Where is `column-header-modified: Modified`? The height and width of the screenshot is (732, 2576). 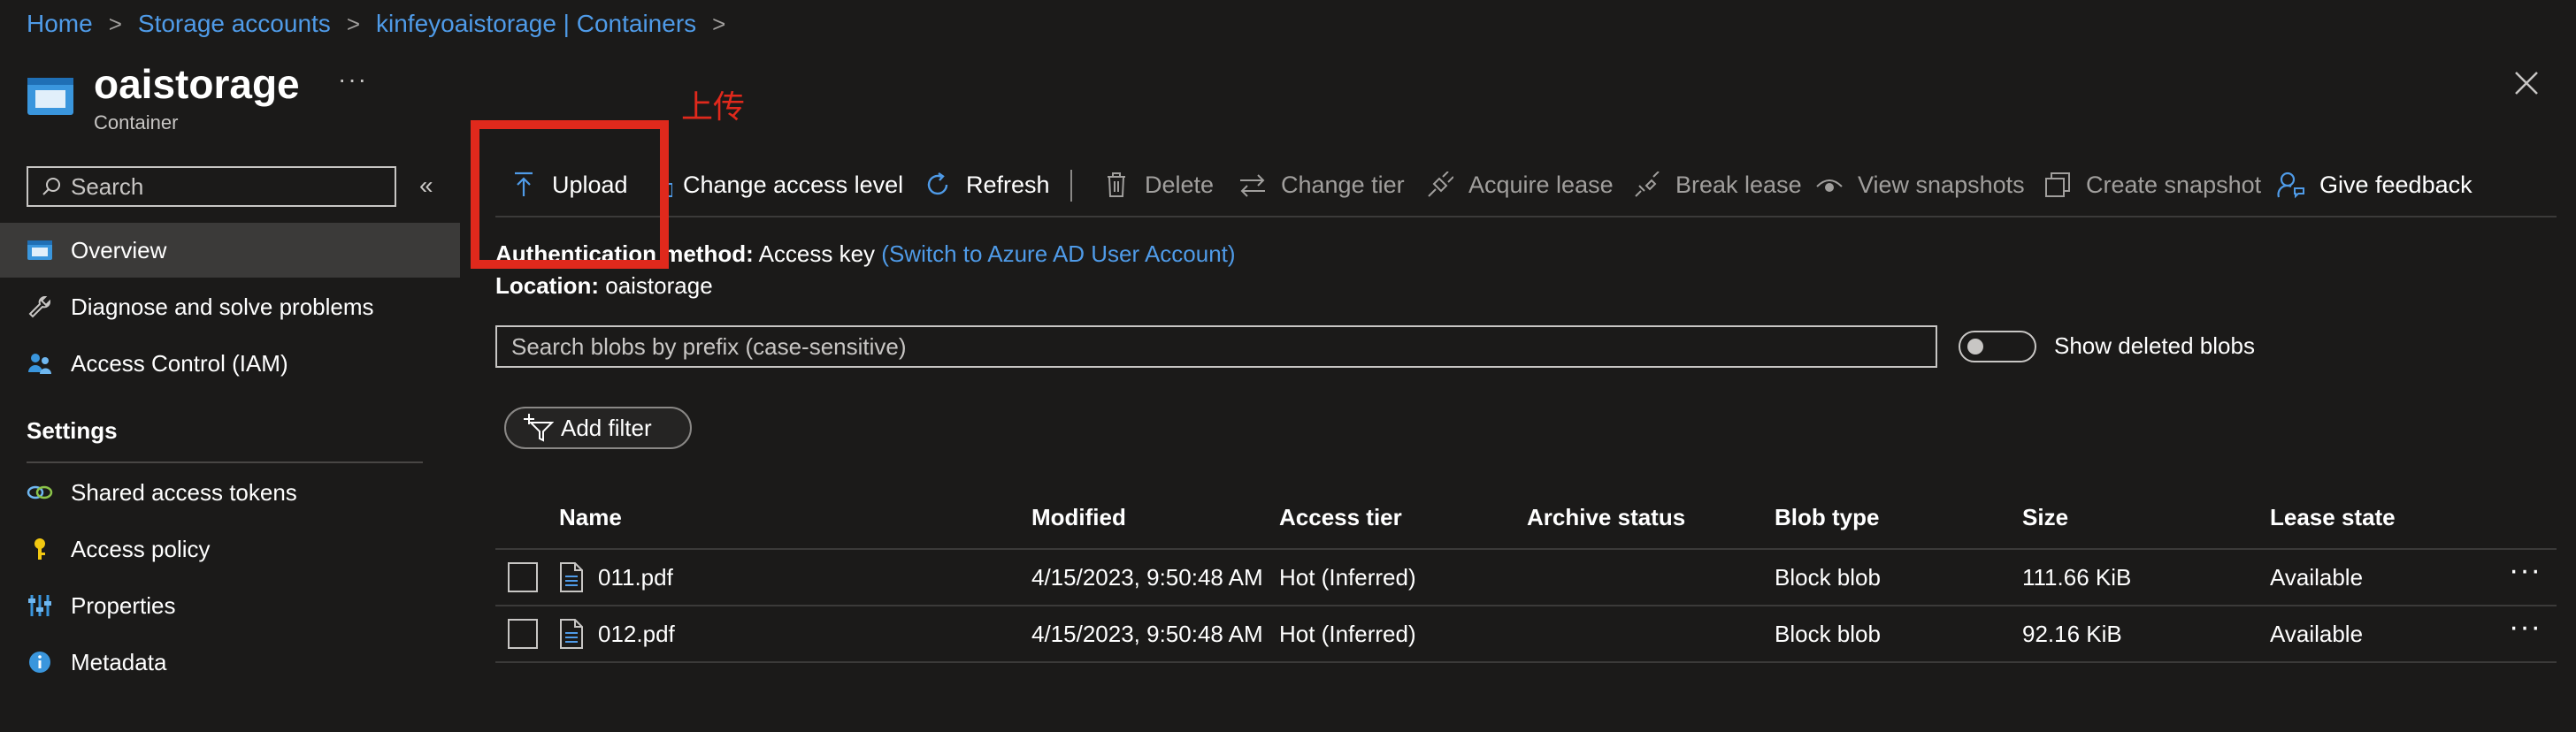
column-header-modified: Modified is located at coordinates (1078, 517).